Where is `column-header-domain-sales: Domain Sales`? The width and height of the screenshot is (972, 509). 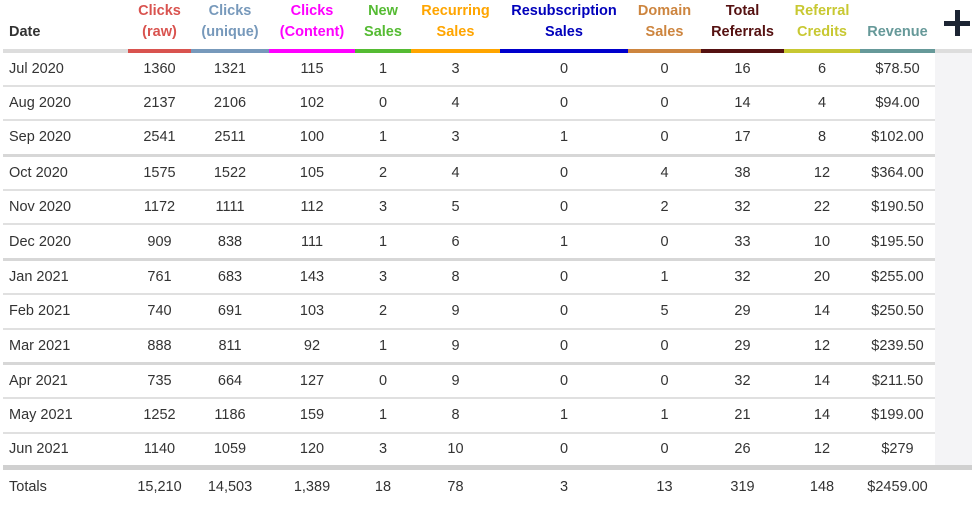
column-header-domain-sales: Domain Sales is located at coordinates (664, 26).